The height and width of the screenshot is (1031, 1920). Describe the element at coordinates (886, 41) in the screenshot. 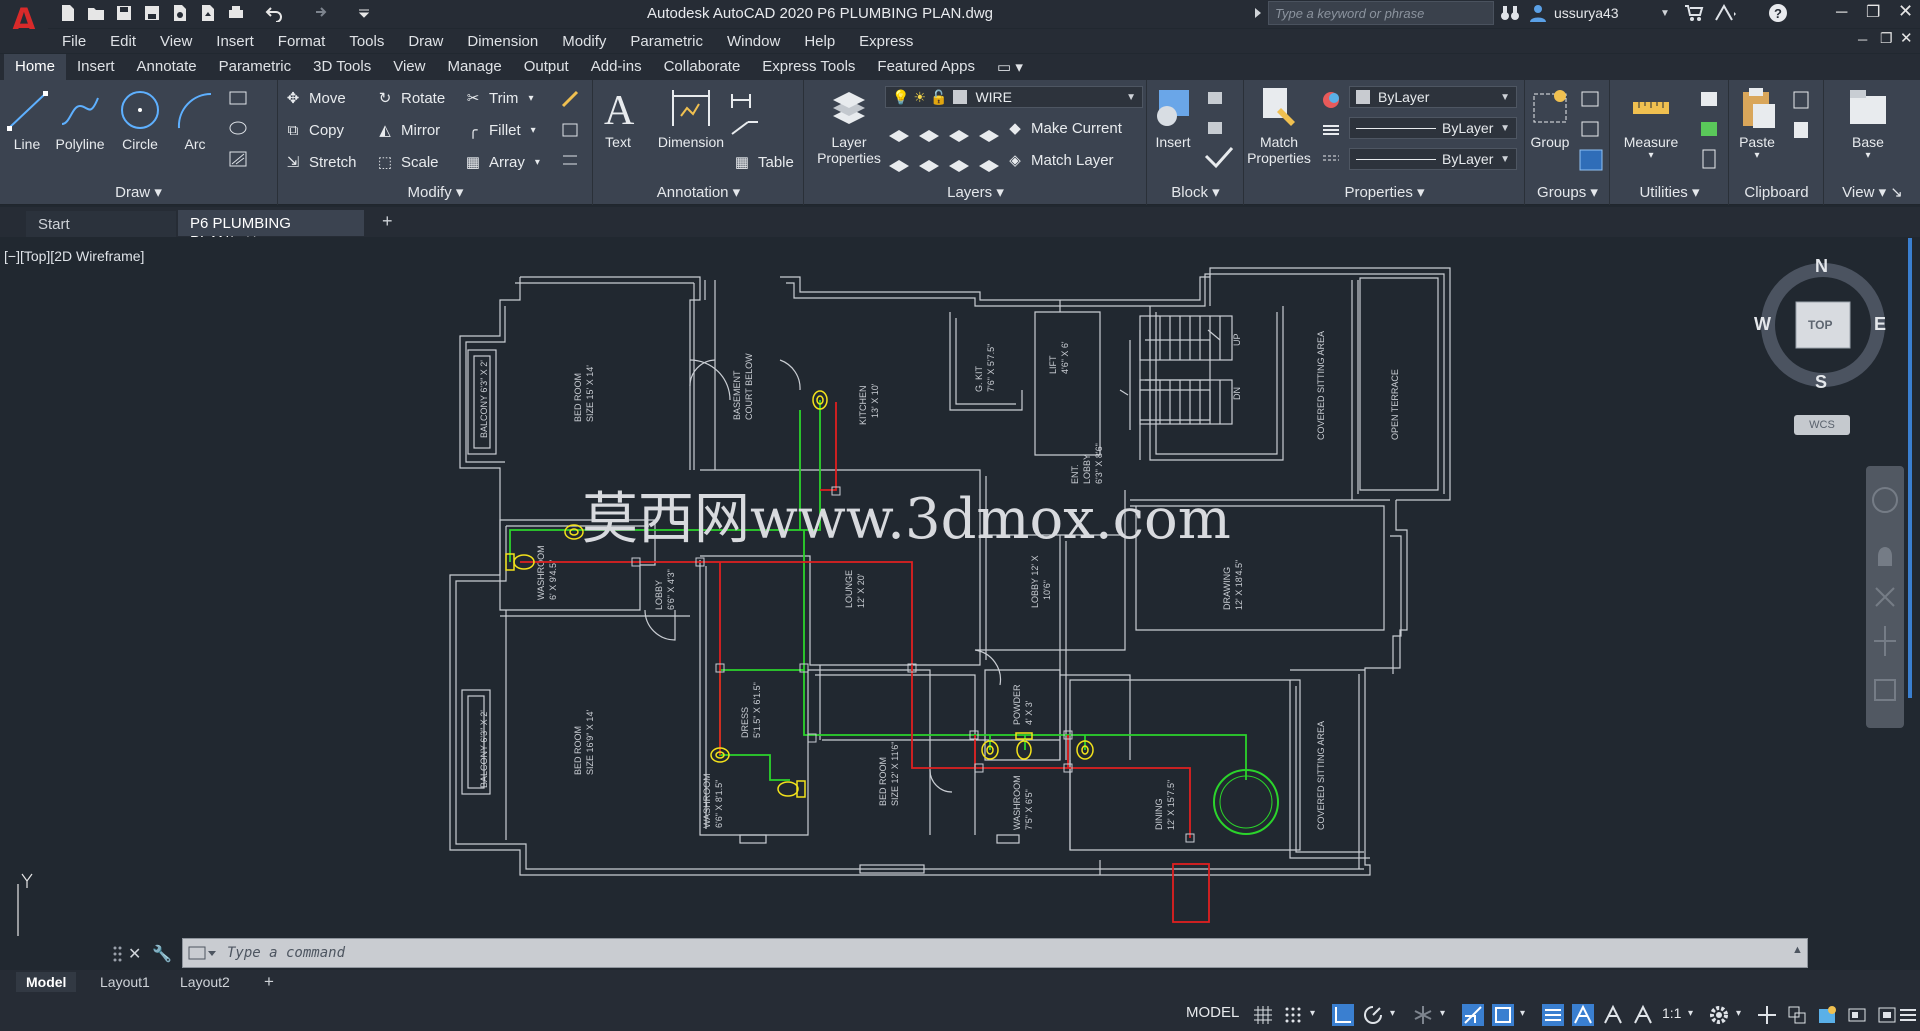

I see `menu-express: Express` at that location.